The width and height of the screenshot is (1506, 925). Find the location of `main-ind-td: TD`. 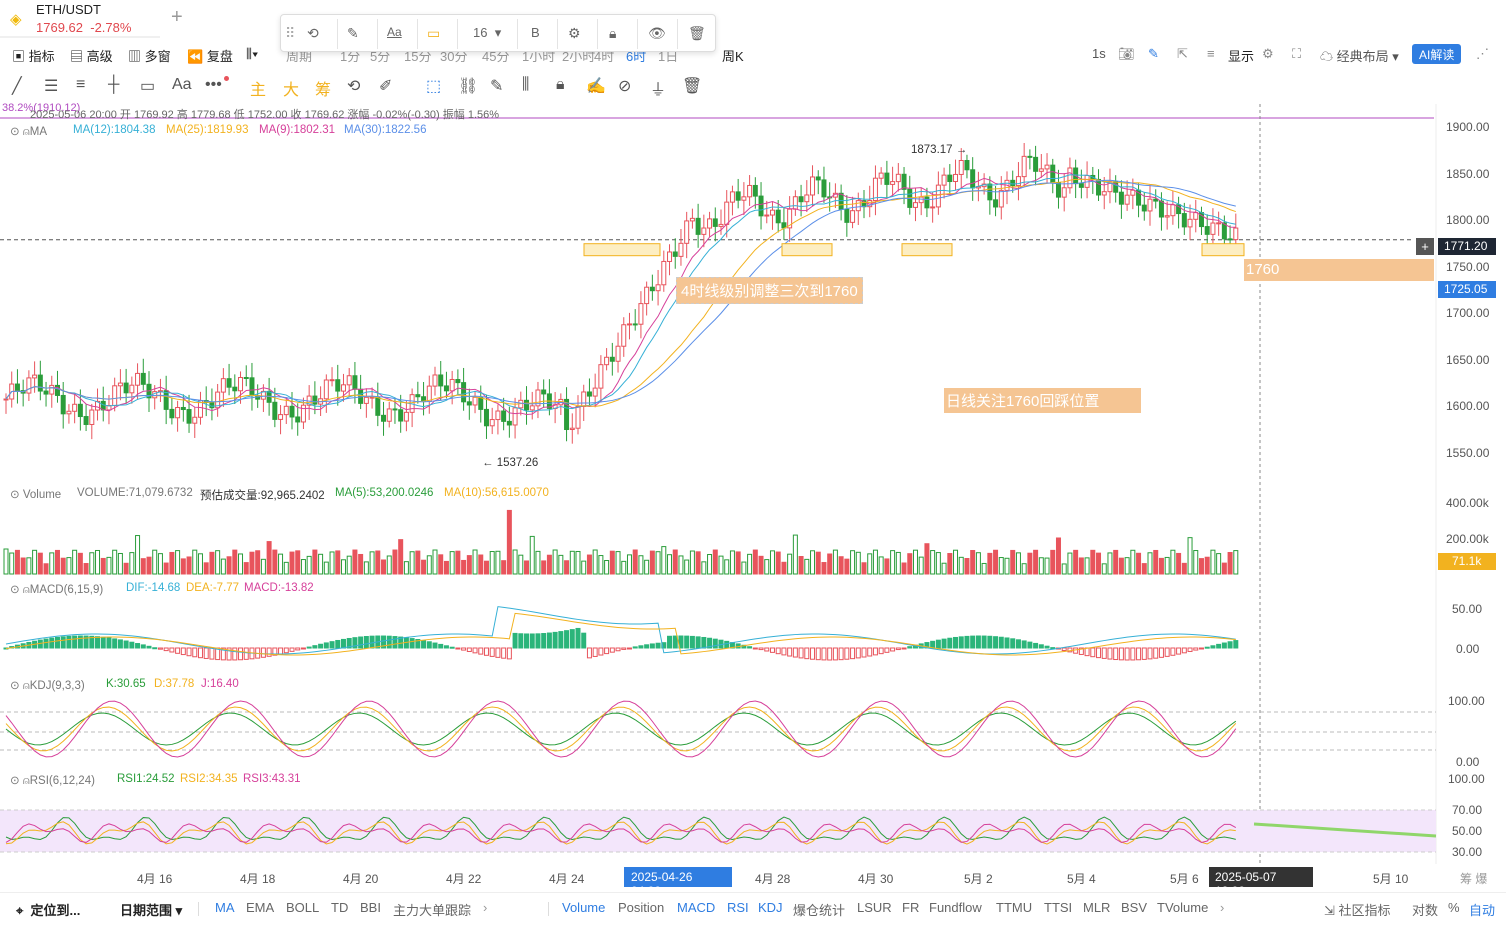

main-ind-td: TD is located at coordinates (339, 907).